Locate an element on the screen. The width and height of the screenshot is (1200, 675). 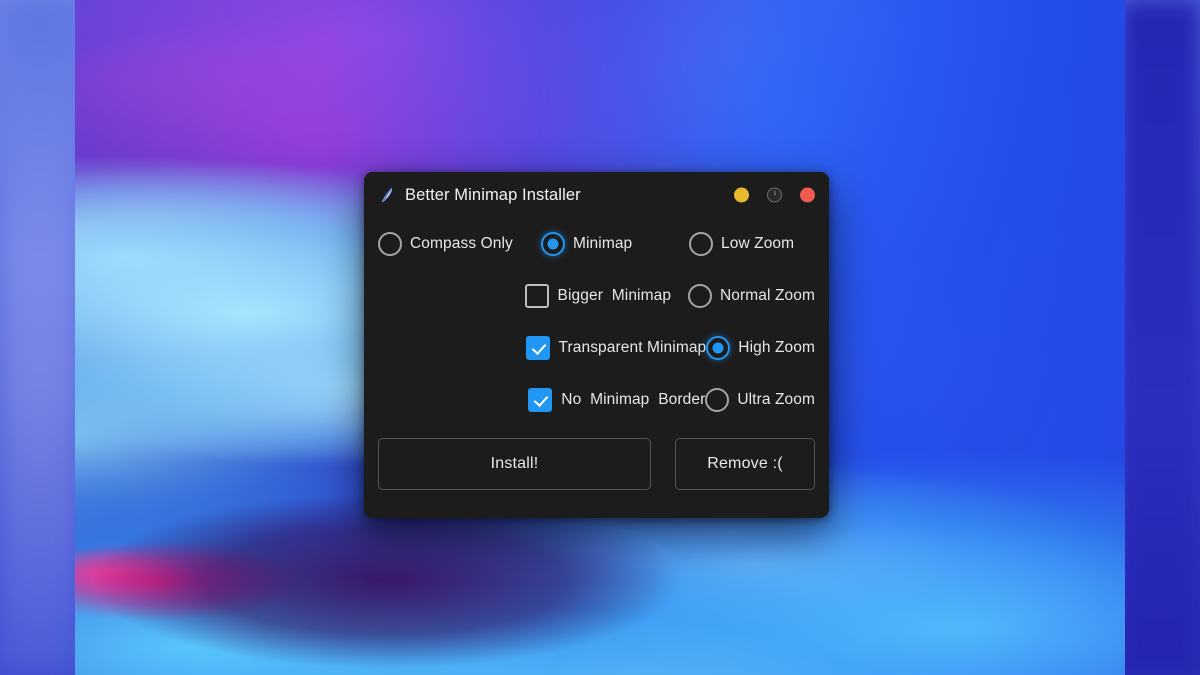
radio-compass-only-icon is located at coordinates (390, 244).